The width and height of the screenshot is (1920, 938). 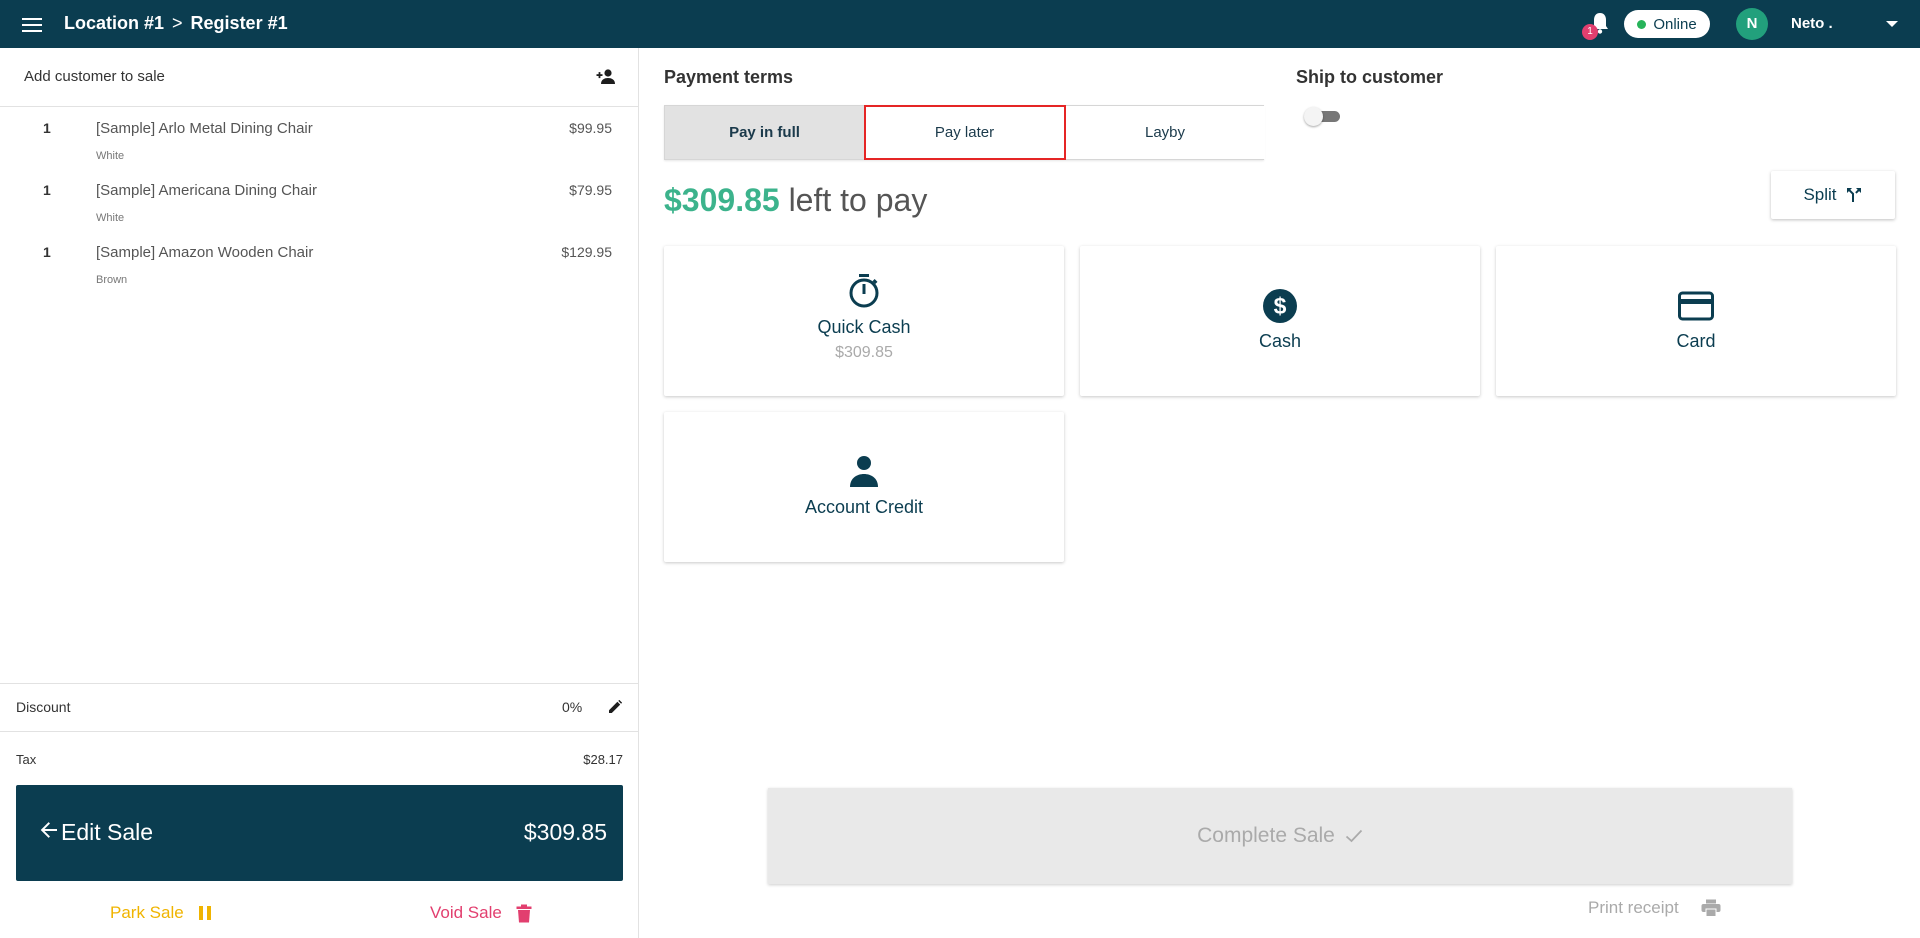 I want to click on add-customer-label: Add customer to sale, so click(x=94, y=76).